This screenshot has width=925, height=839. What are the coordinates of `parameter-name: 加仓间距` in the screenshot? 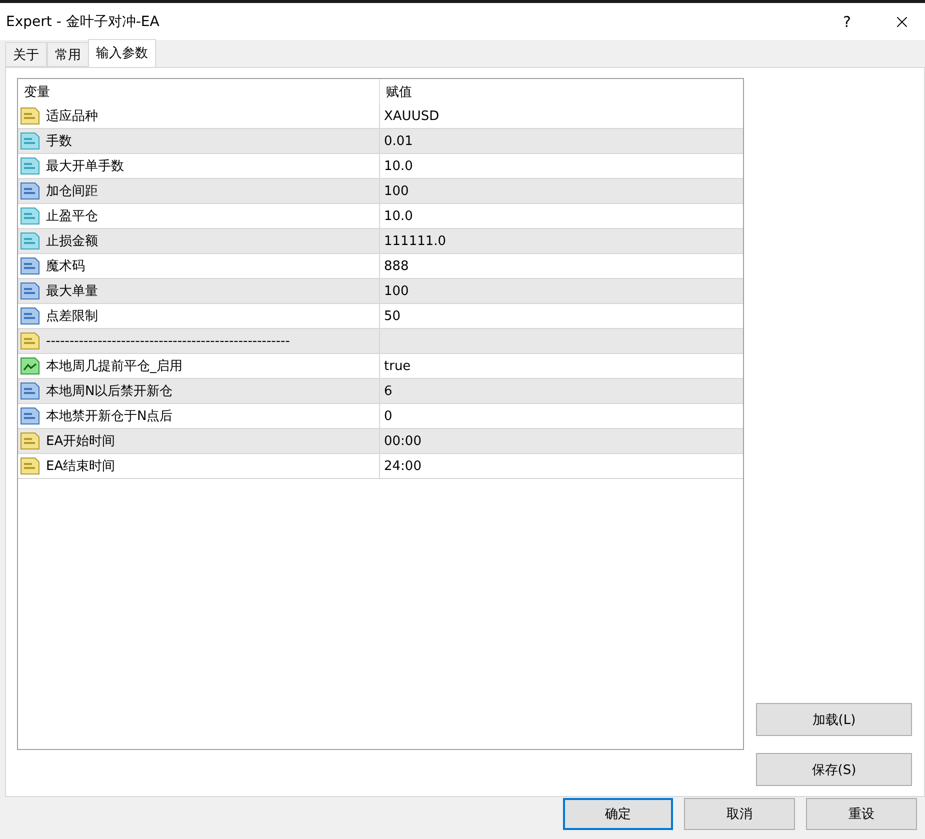 It's located at (72, 191).